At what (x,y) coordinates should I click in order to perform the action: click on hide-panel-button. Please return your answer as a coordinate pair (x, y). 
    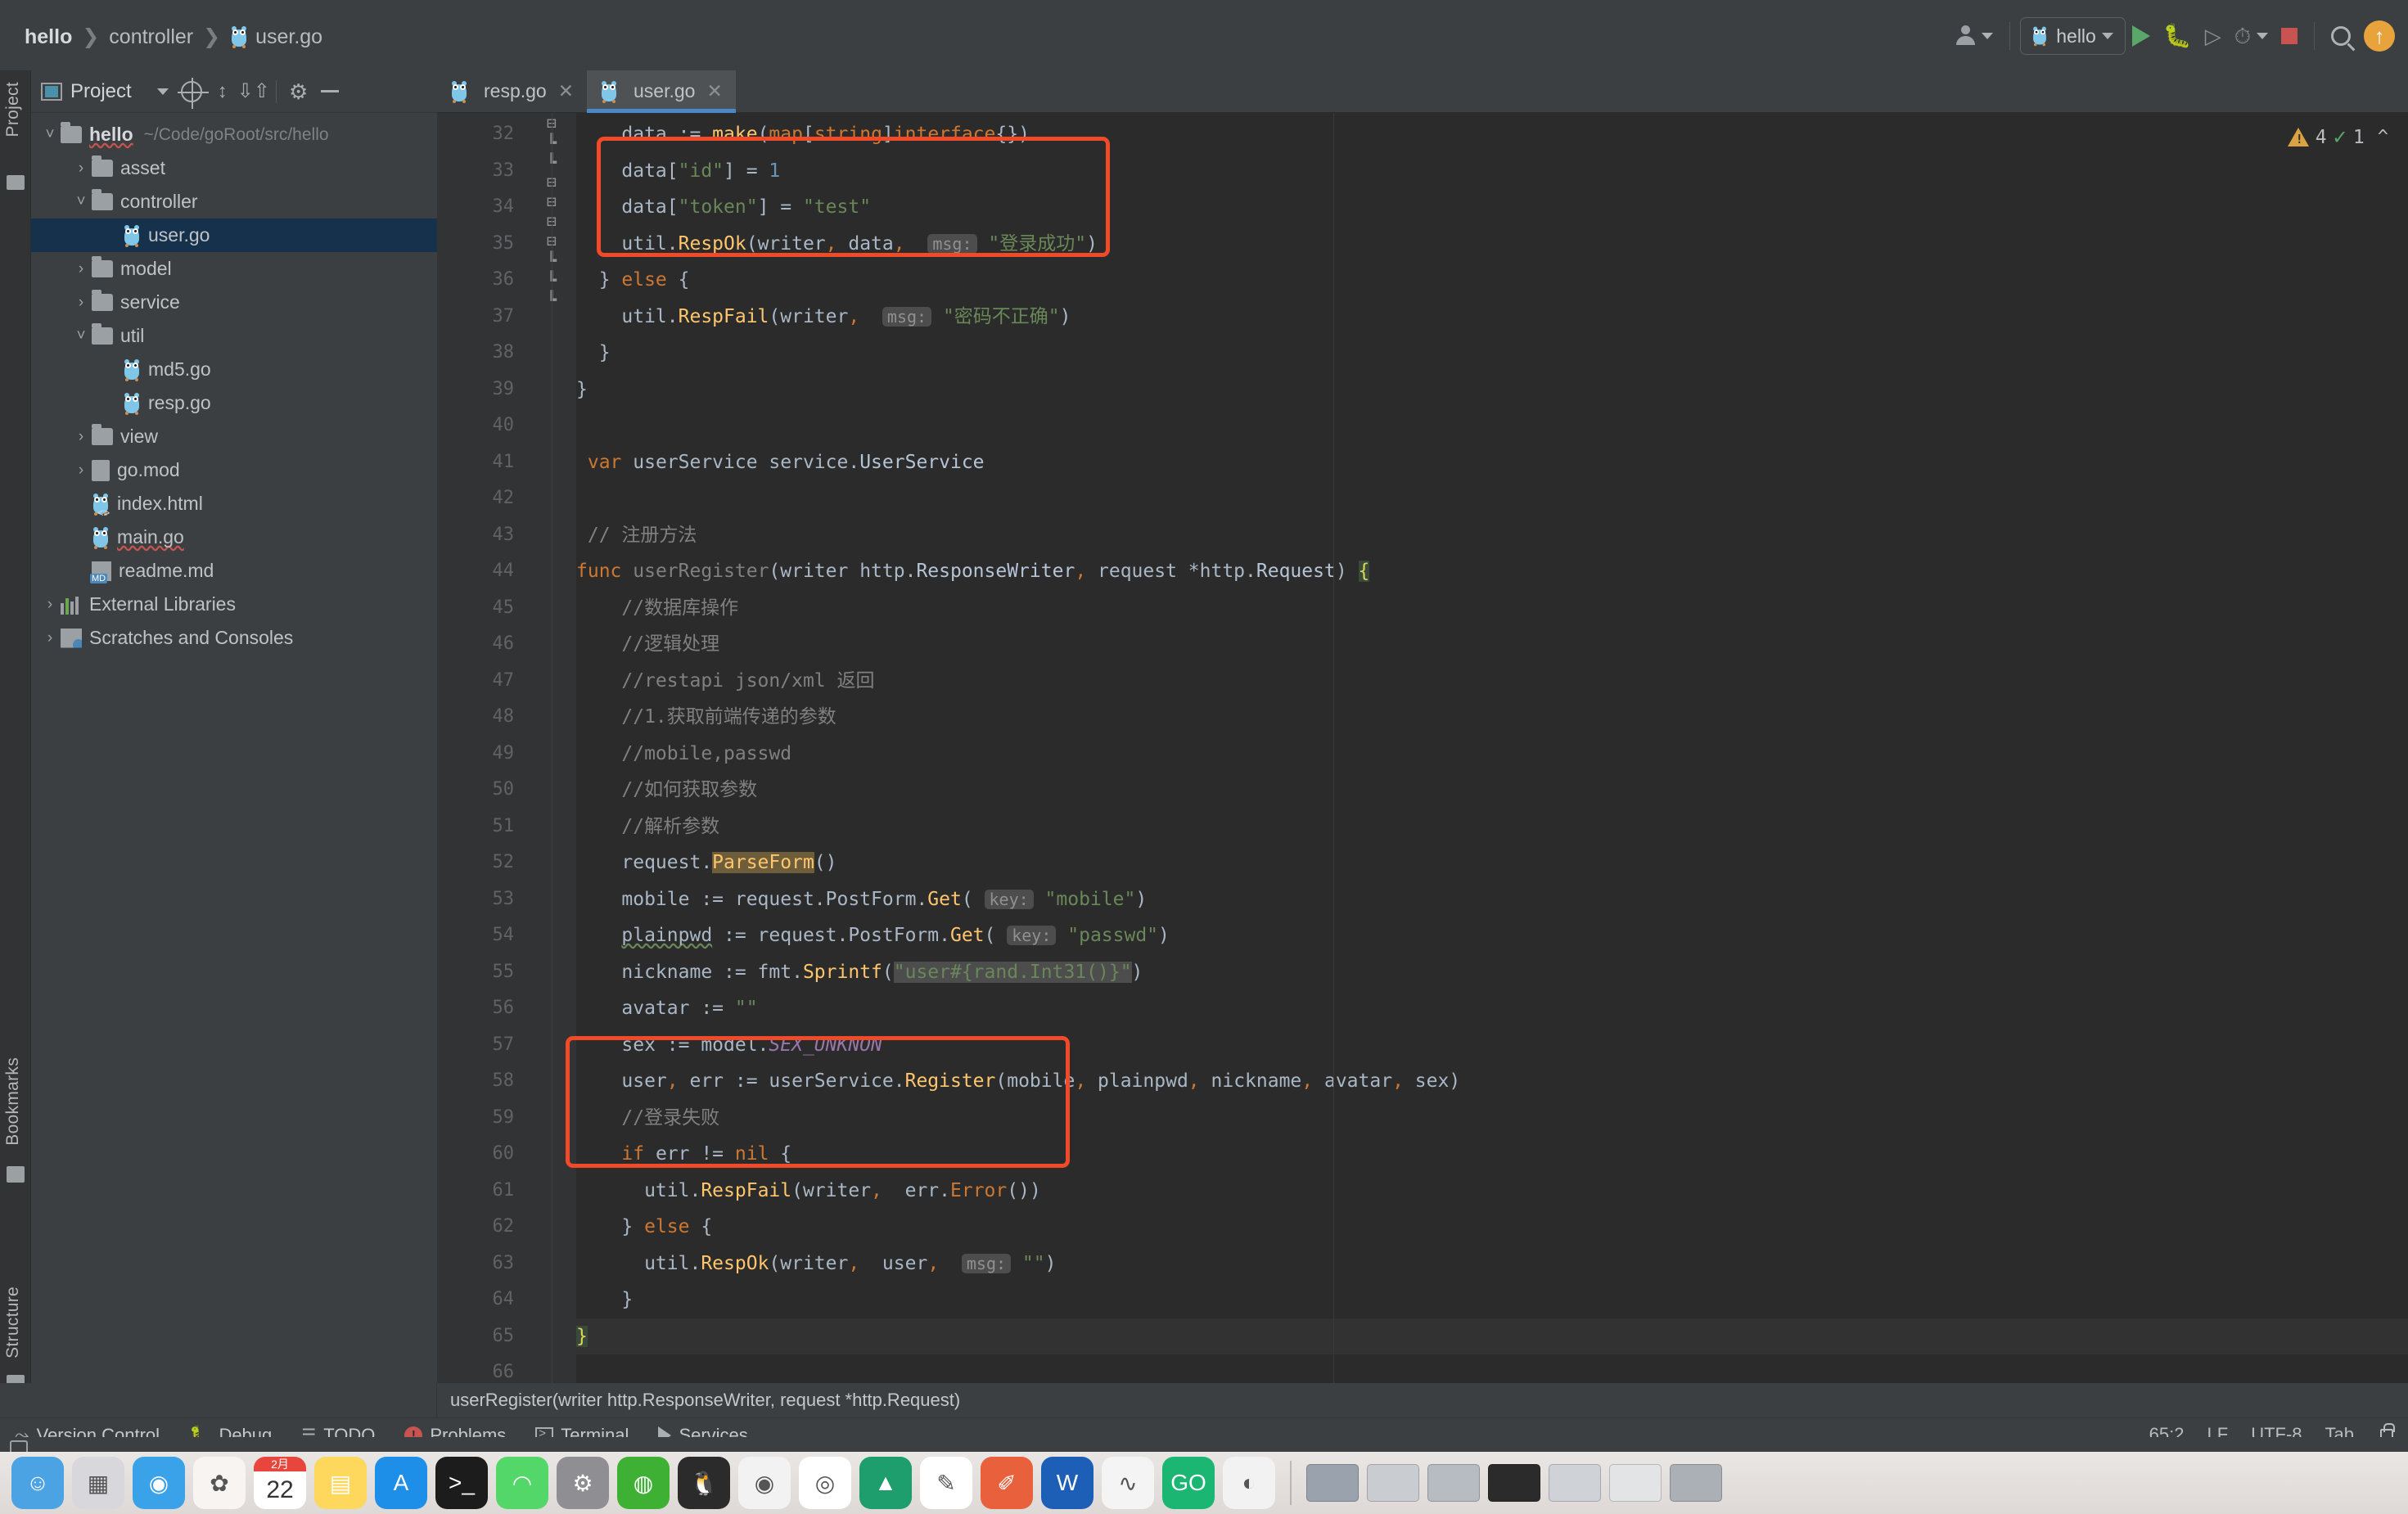
    Looking at the image, I should click on (329, 91).